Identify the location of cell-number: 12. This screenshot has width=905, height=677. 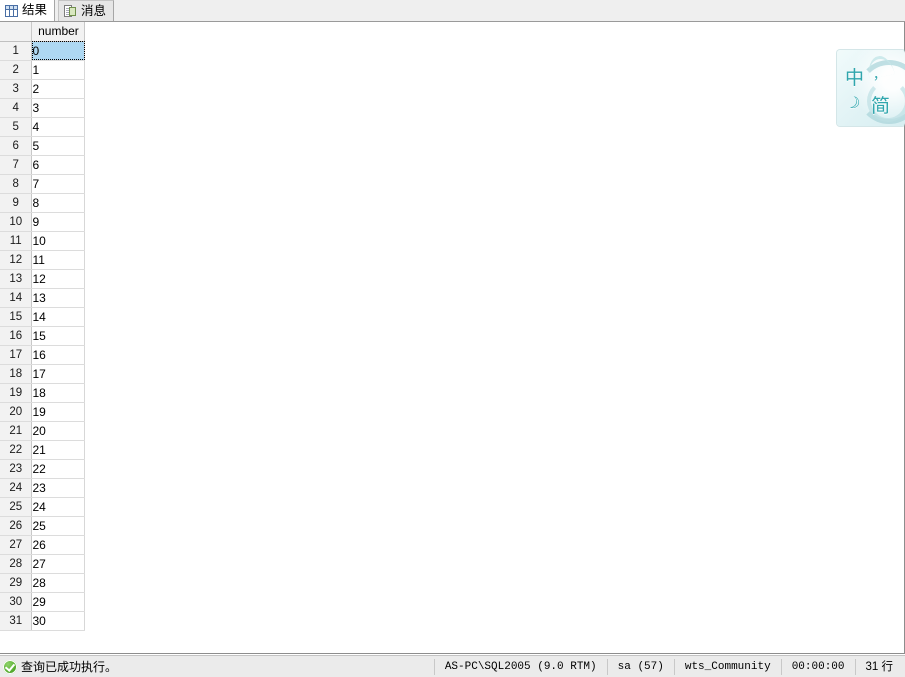
(58, 279).